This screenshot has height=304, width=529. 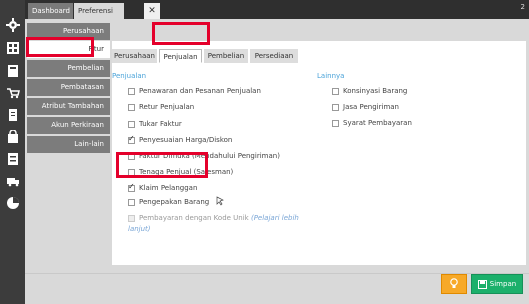 I want to click on subtab-persediaan: Persediaan, so click(x=274, y=56).